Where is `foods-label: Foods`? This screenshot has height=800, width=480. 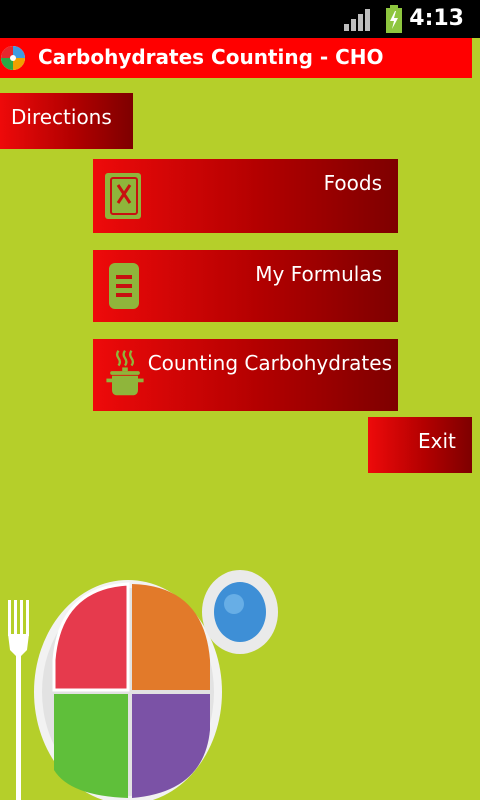 foods-label: Foods is located at coordinates (352, 183).